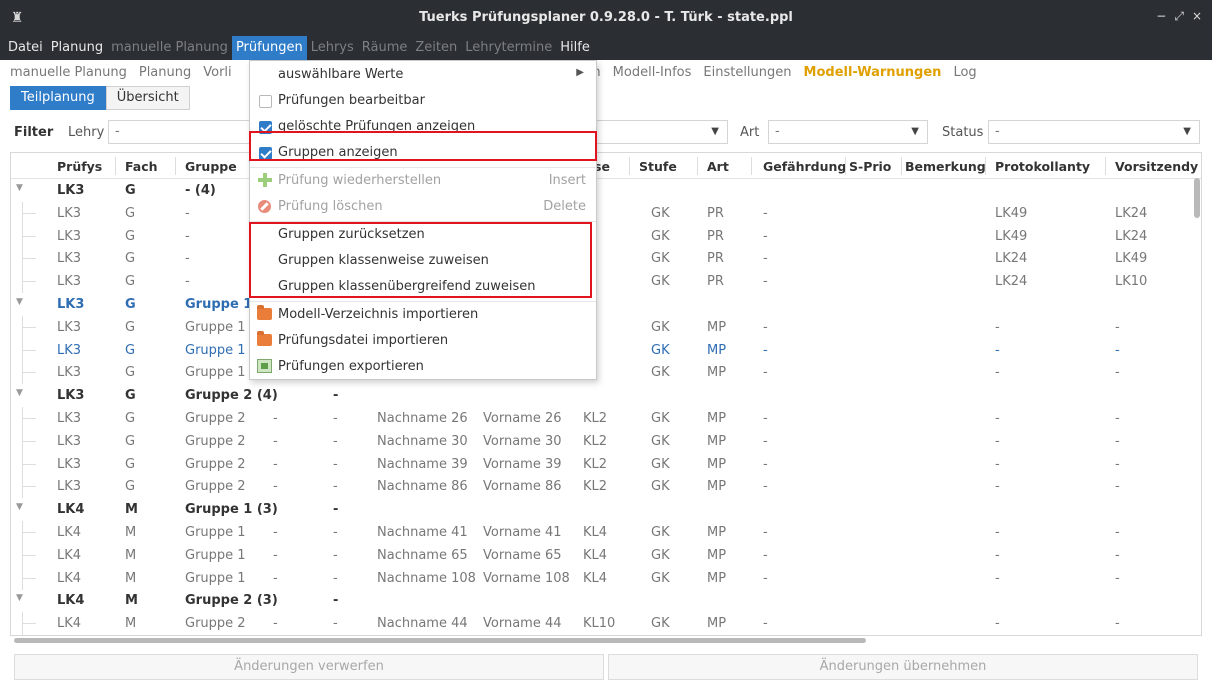  I want to click on menu-item-gruppen-zuruecksetzen: Gruppen zurücksetzen, so click(423, 235).